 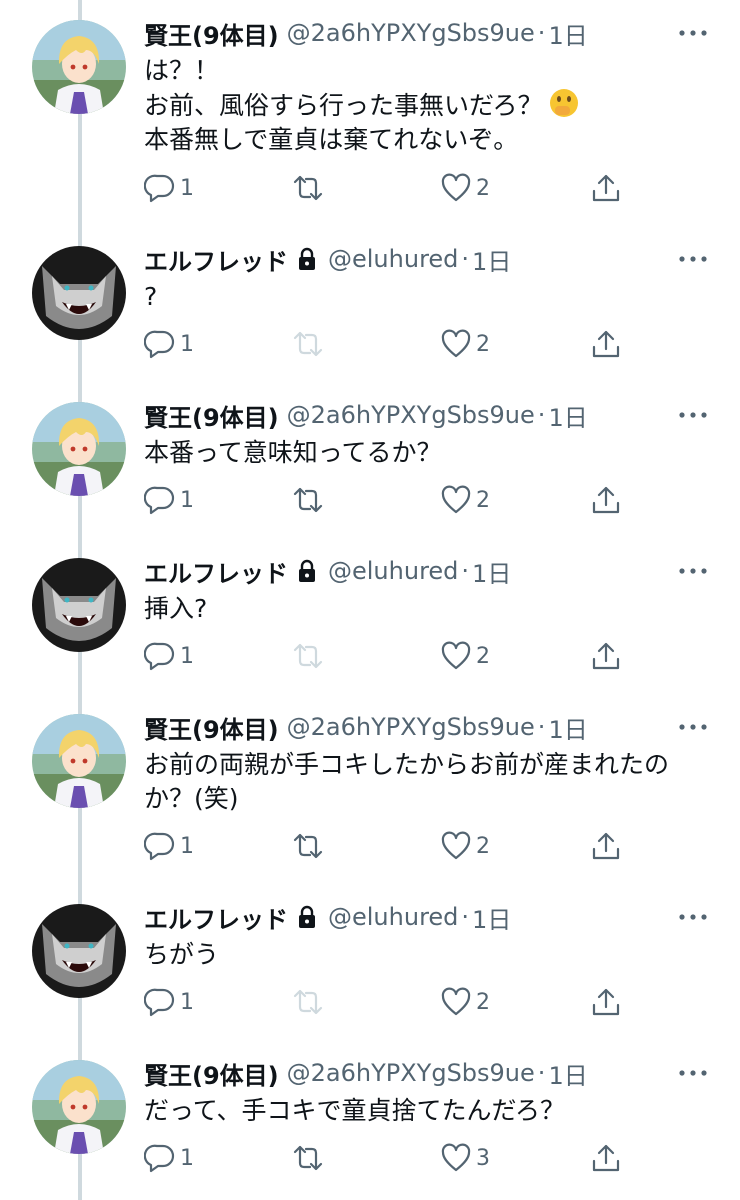 I want to click on tweet-text-line: ?, so click(x=151, y=296).